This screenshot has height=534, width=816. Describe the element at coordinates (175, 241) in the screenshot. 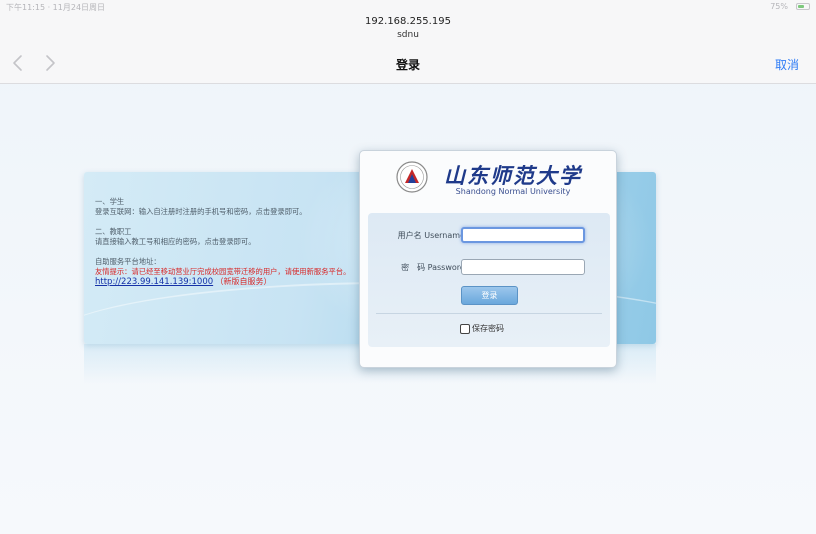

I see `staff-instructions: 请直接输入教工号和相应的密码，点击登录即可。` at that location.